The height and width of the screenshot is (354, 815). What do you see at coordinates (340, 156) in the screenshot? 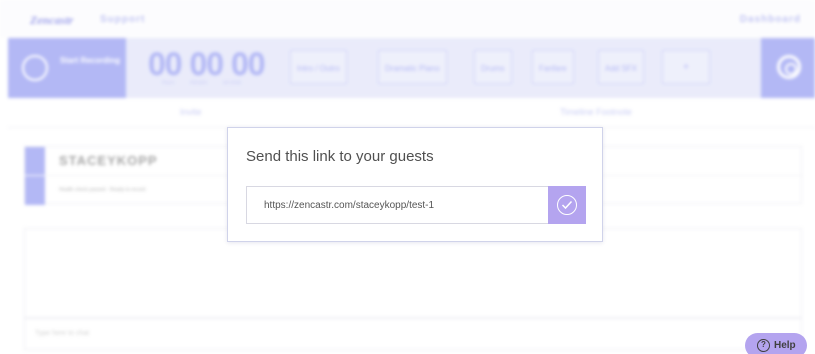
I see `modal-title: Send this link to your guests` at bounding box center [340, 156].